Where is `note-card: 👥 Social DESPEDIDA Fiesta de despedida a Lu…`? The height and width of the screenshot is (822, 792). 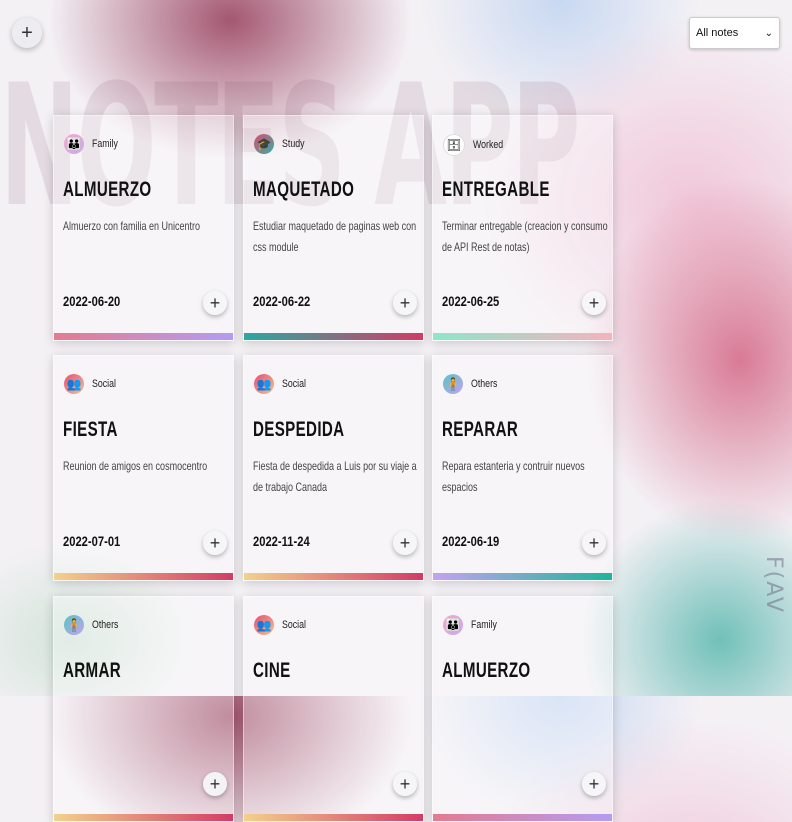
note-card: 👥 Social DESPEDIDA Fiesta de despedida a Lu… is located at coordinates (333, 468).